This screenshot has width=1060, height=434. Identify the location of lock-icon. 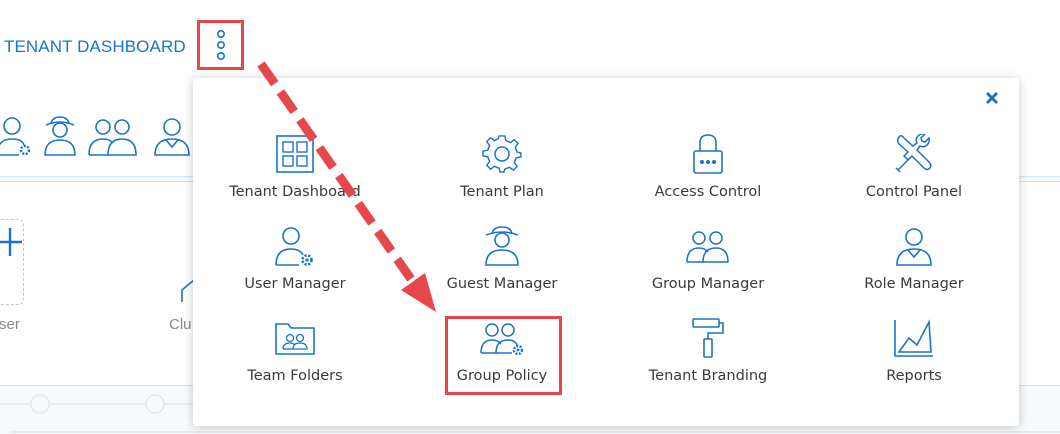
(708, 154).